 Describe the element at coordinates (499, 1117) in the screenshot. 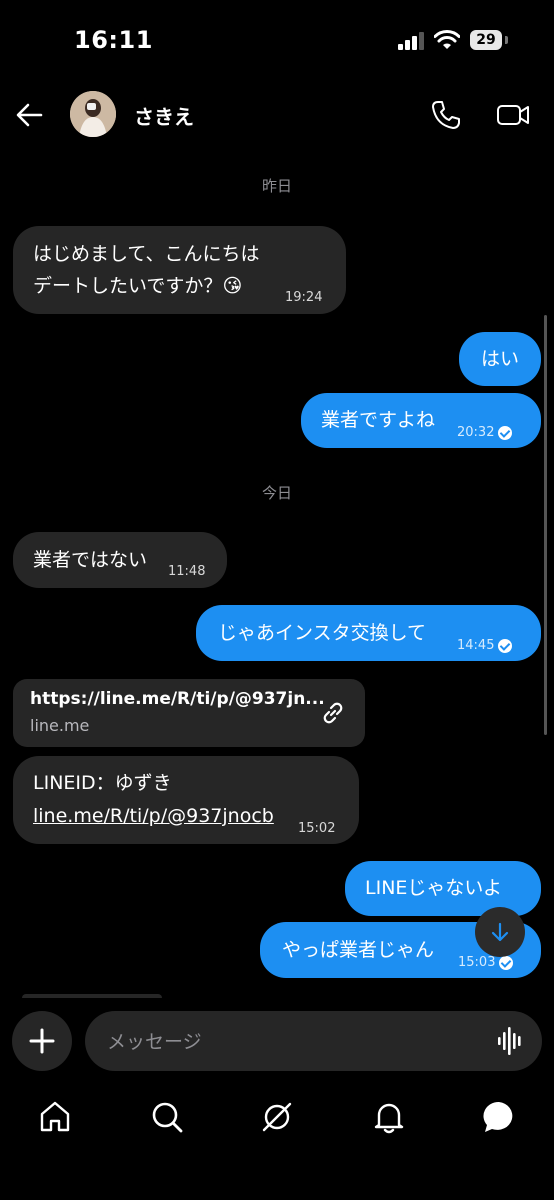

I see `messages-bubble-icon` at that location.